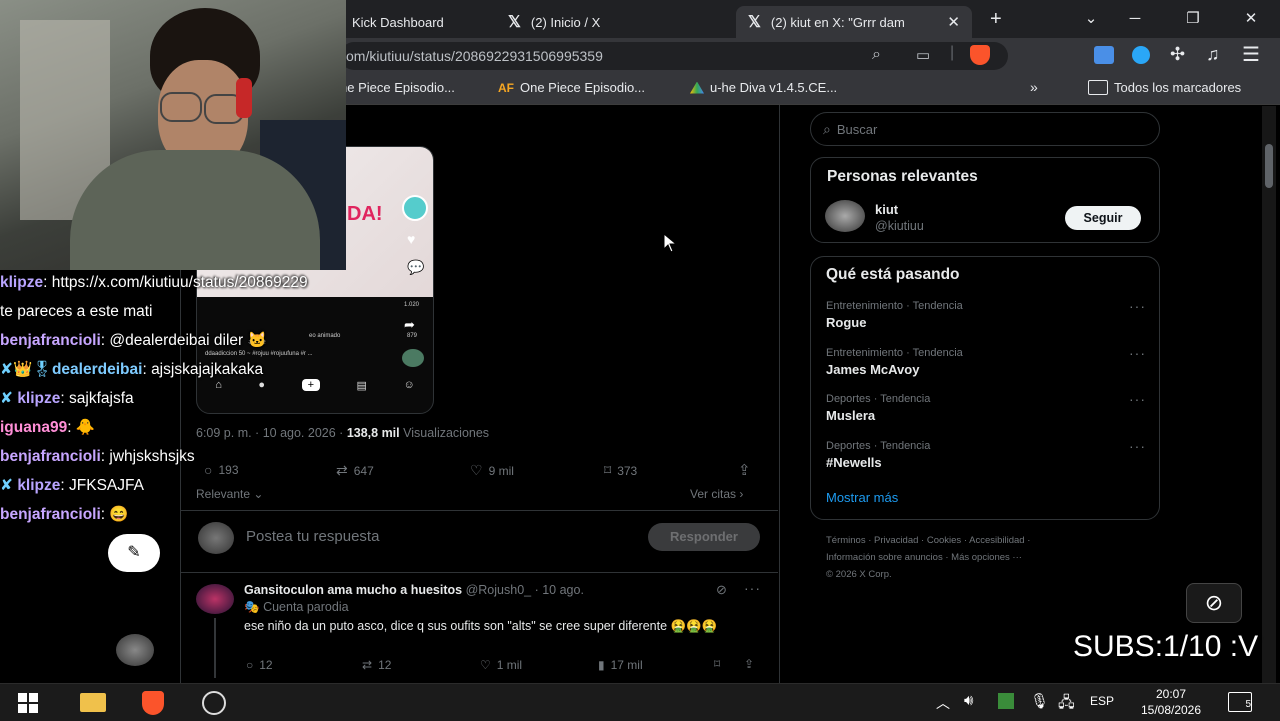  What do you see at coordinates (207, 369) in the screenshot?
I see `chat-text: ajsjskajajkakaka` at bounding box center [207, 369].